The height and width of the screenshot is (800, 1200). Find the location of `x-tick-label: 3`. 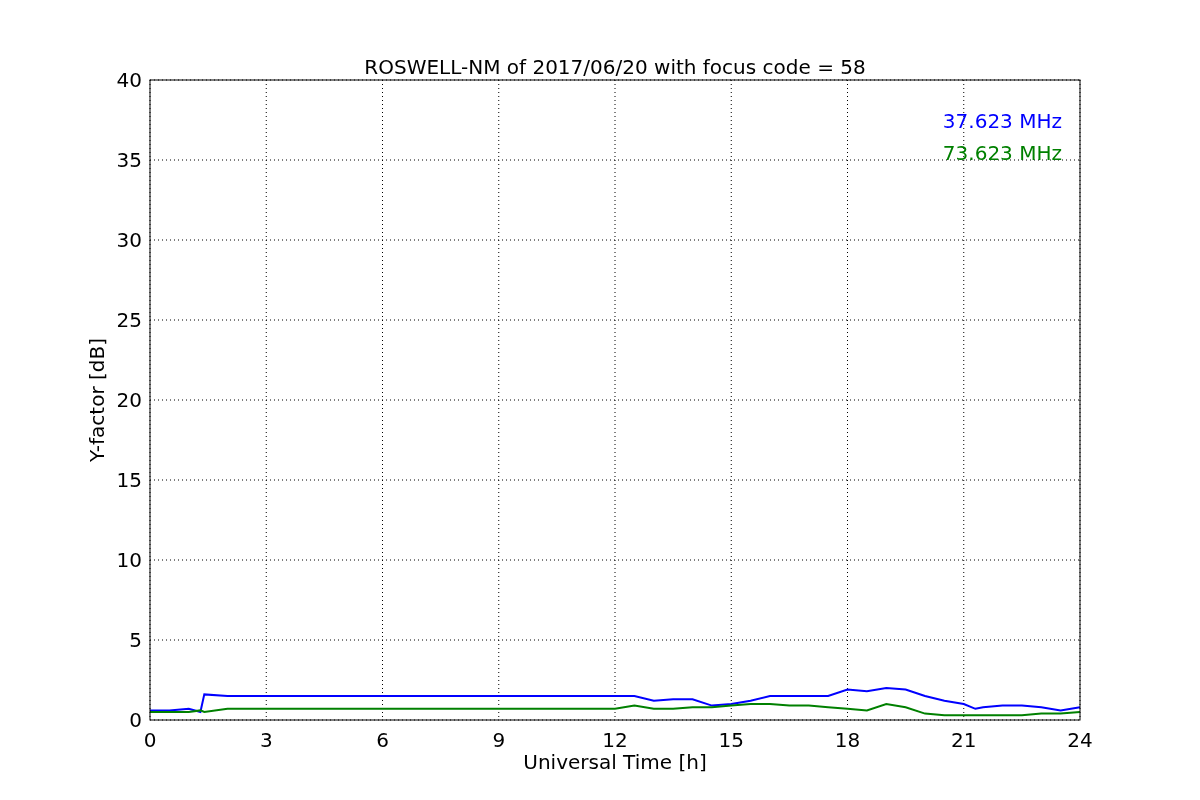

x-tick-label: 3 is located at coordinates (266, 740).